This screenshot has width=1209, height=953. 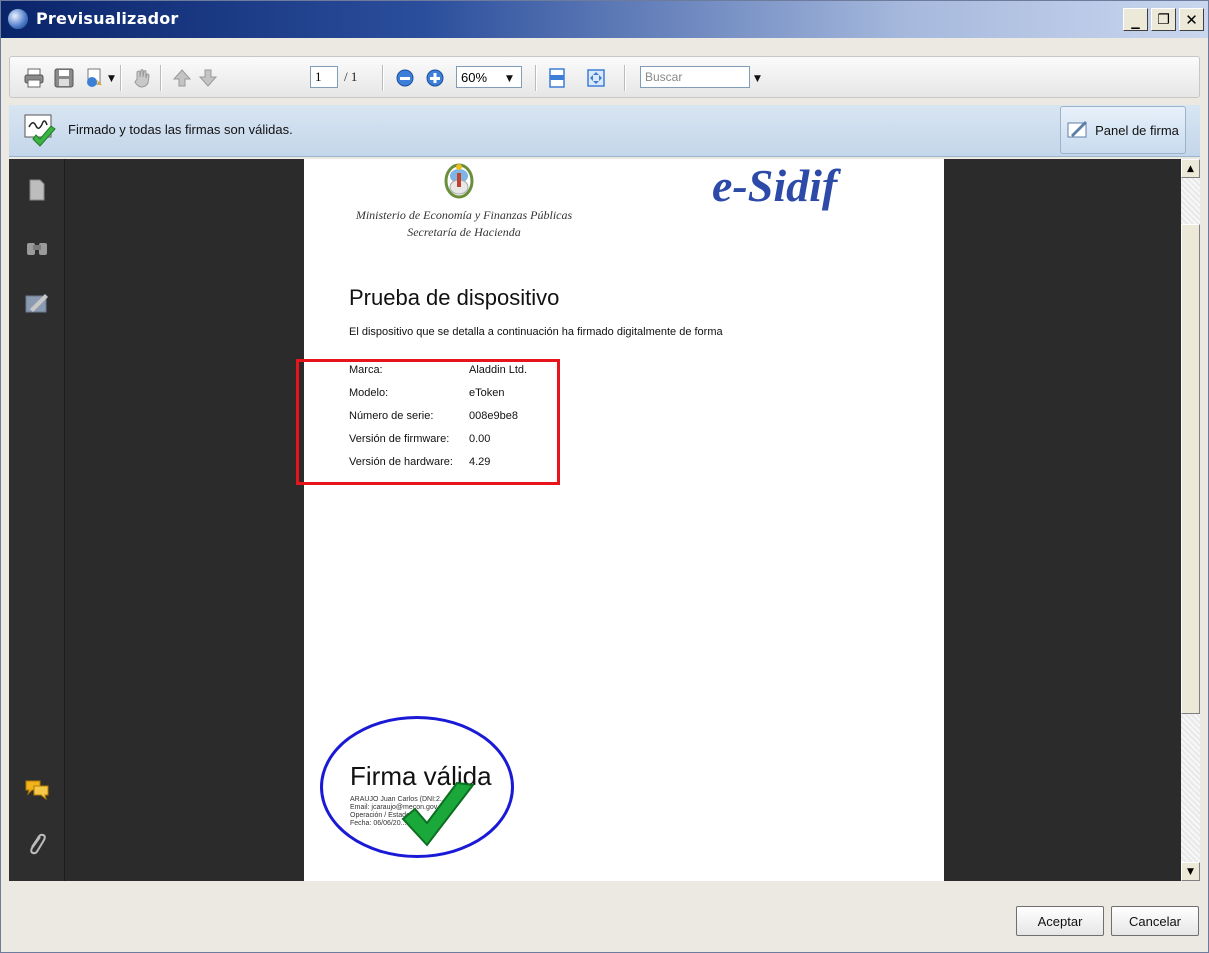 I want to click on print-icon, so click(x=34, y=78).